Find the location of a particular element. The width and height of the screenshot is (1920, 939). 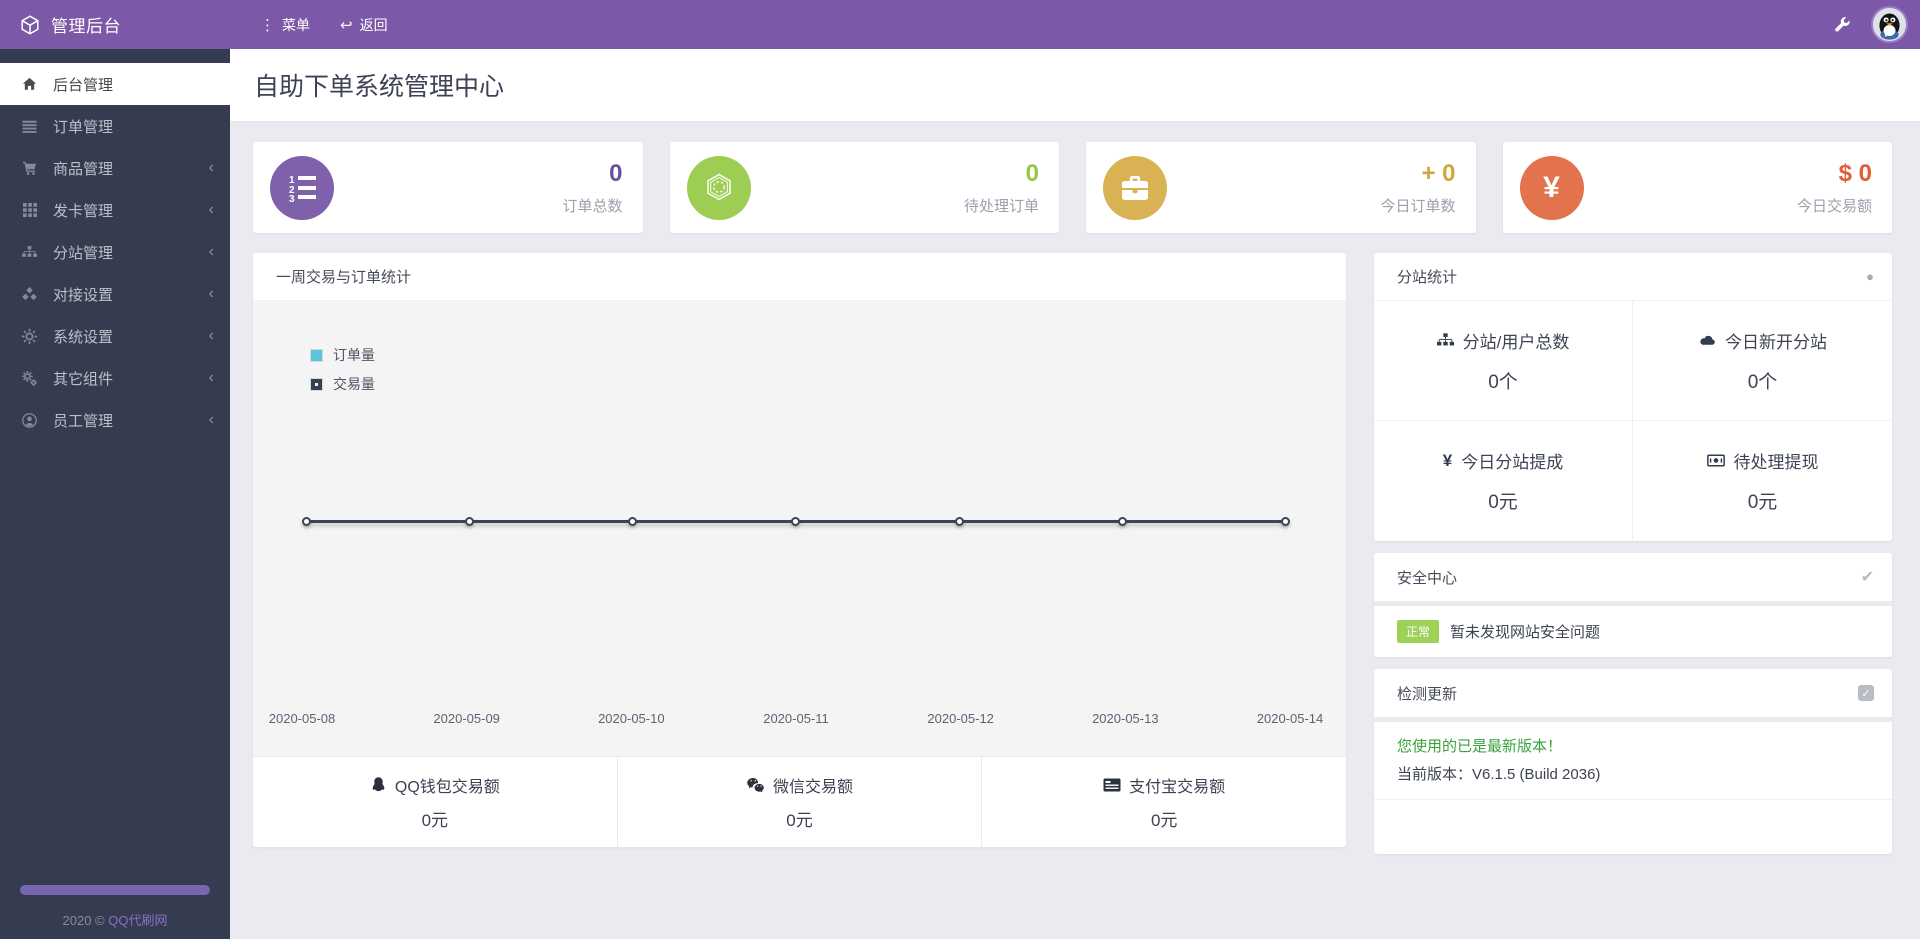

substation-cell-value: 0元 is located at coordinates (1762, 502).